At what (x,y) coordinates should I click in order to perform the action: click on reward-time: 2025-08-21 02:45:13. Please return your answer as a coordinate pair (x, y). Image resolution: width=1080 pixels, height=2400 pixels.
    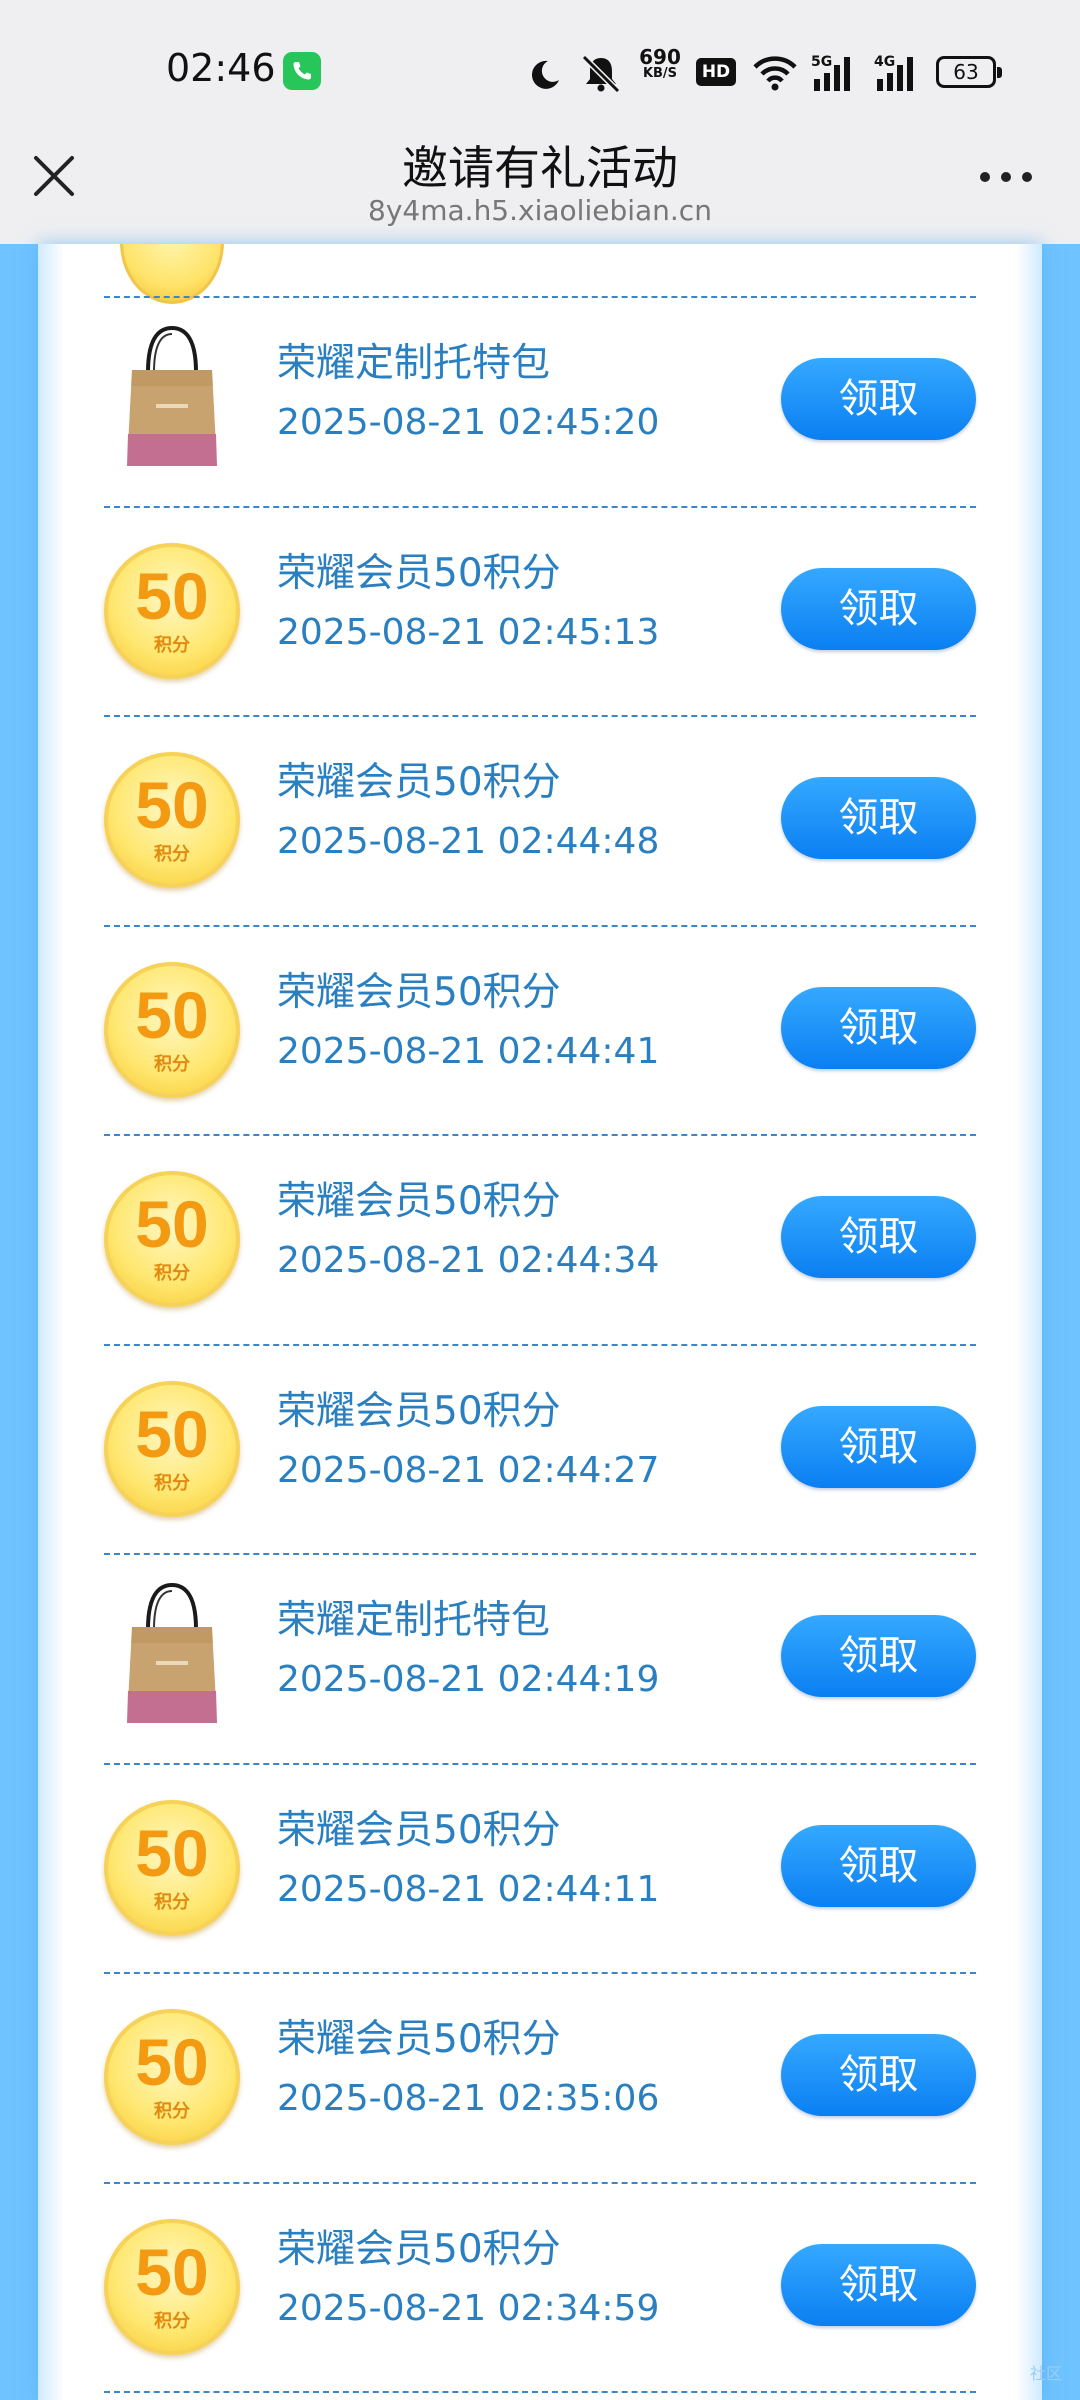
    Looking at the image, I should click on (468, 632).